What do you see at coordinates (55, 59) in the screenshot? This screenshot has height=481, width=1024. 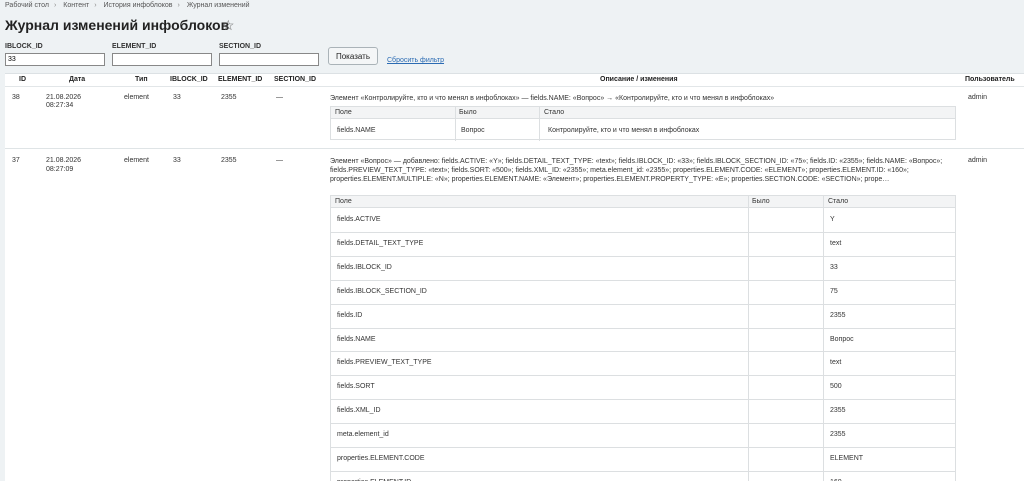 I see `filter-iblock-input` at bounding box center [55, 59].